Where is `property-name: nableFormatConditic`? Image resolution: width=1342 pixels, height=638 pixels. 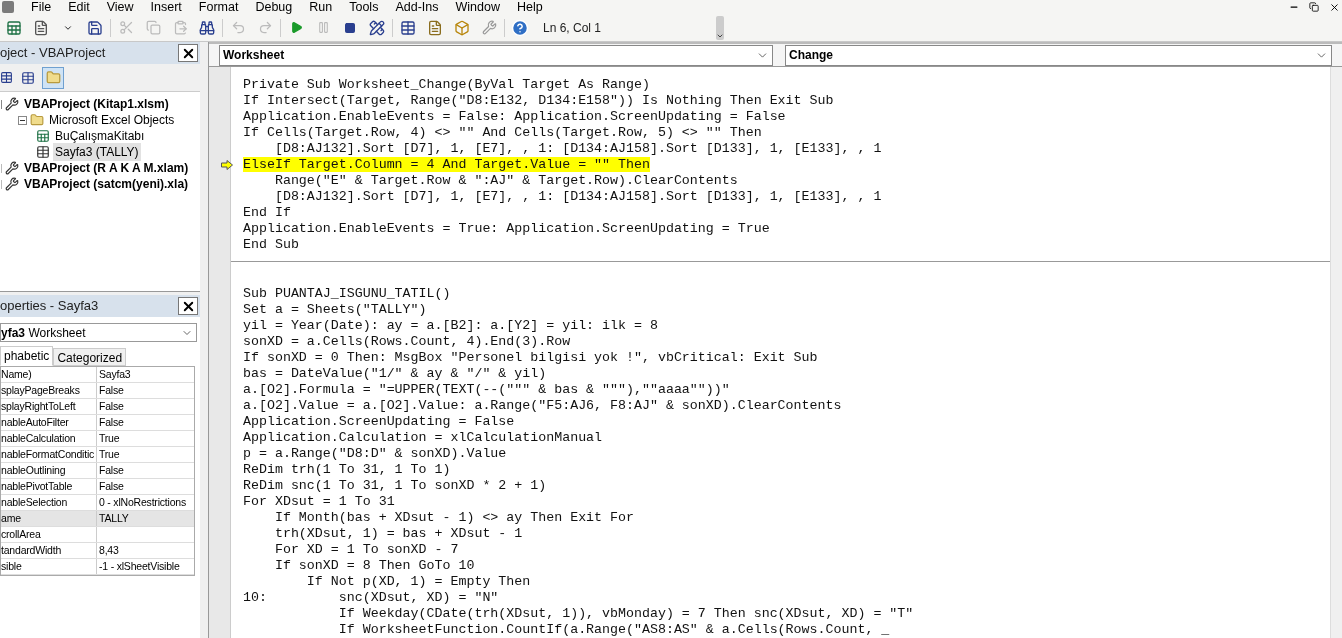
property-name: nableFormatConditic is located at coordinates (49, 454).